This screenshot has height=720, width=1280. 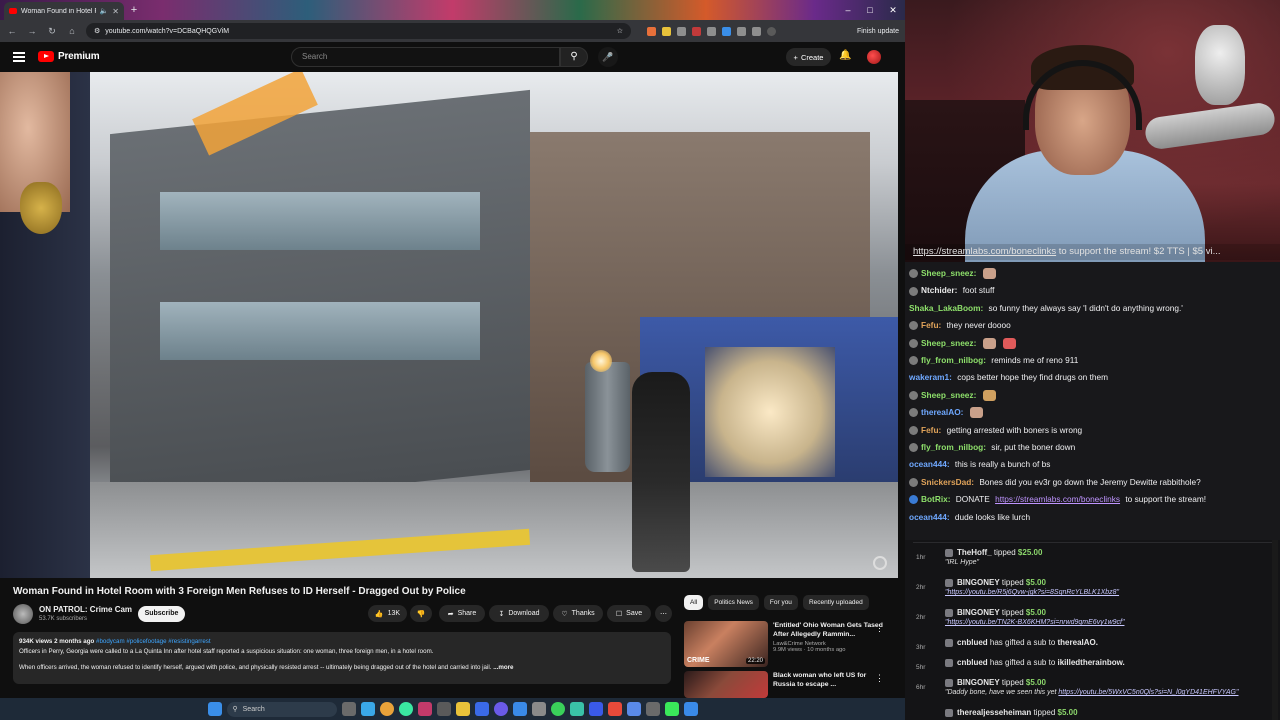 What do you see at coordinates (663, 613) in the screenshot?
I see `more-actions-button: ⋯` at bounding box center [663, 613].